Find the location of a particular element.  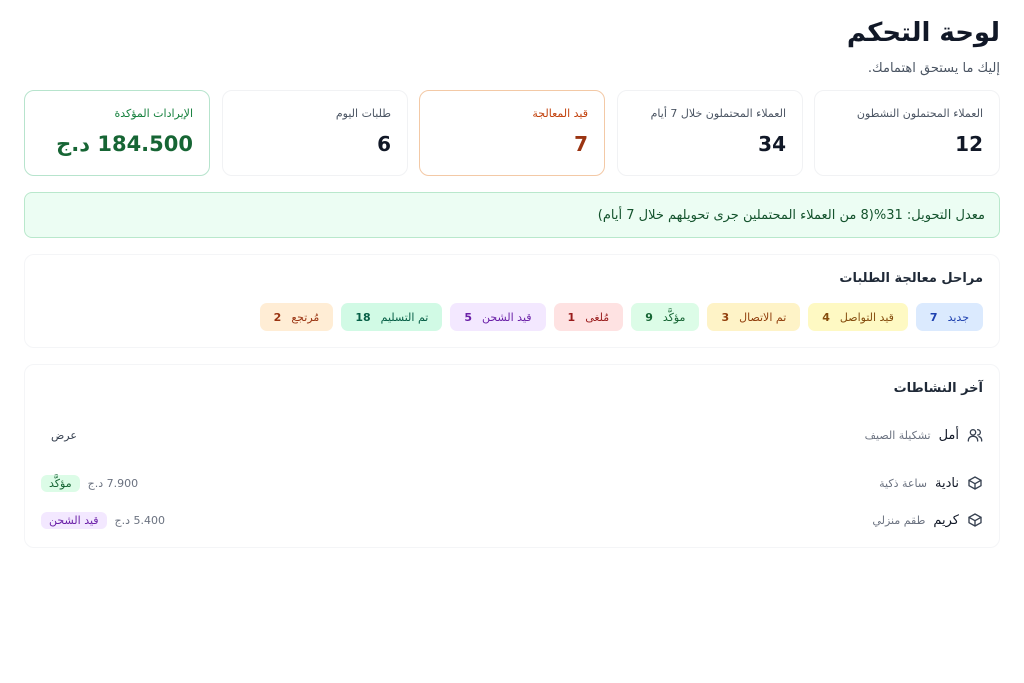

activity-row: نادية ساعة ذكية 7.900 د.ج مؤكَّد is located at coordinates (512, 483).